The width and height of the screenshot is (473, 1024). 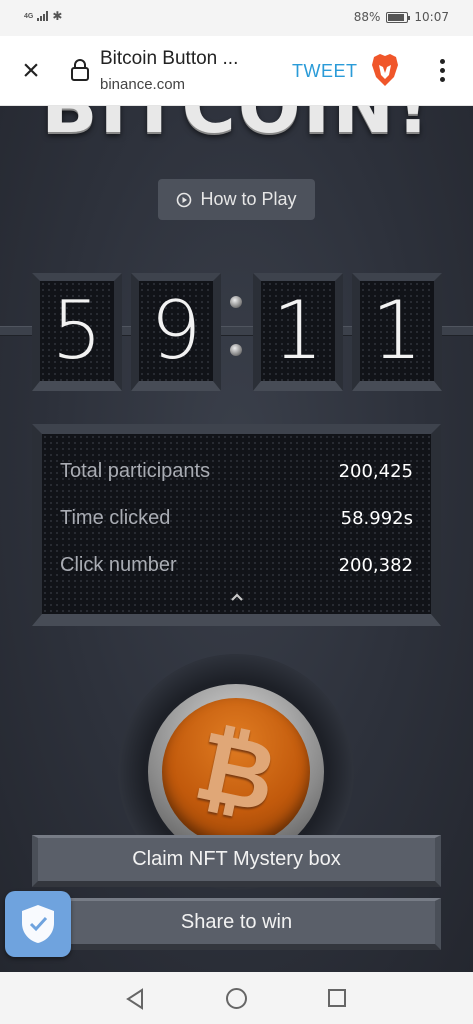 I want to click on signal-icon, so click(x=43, y=16).